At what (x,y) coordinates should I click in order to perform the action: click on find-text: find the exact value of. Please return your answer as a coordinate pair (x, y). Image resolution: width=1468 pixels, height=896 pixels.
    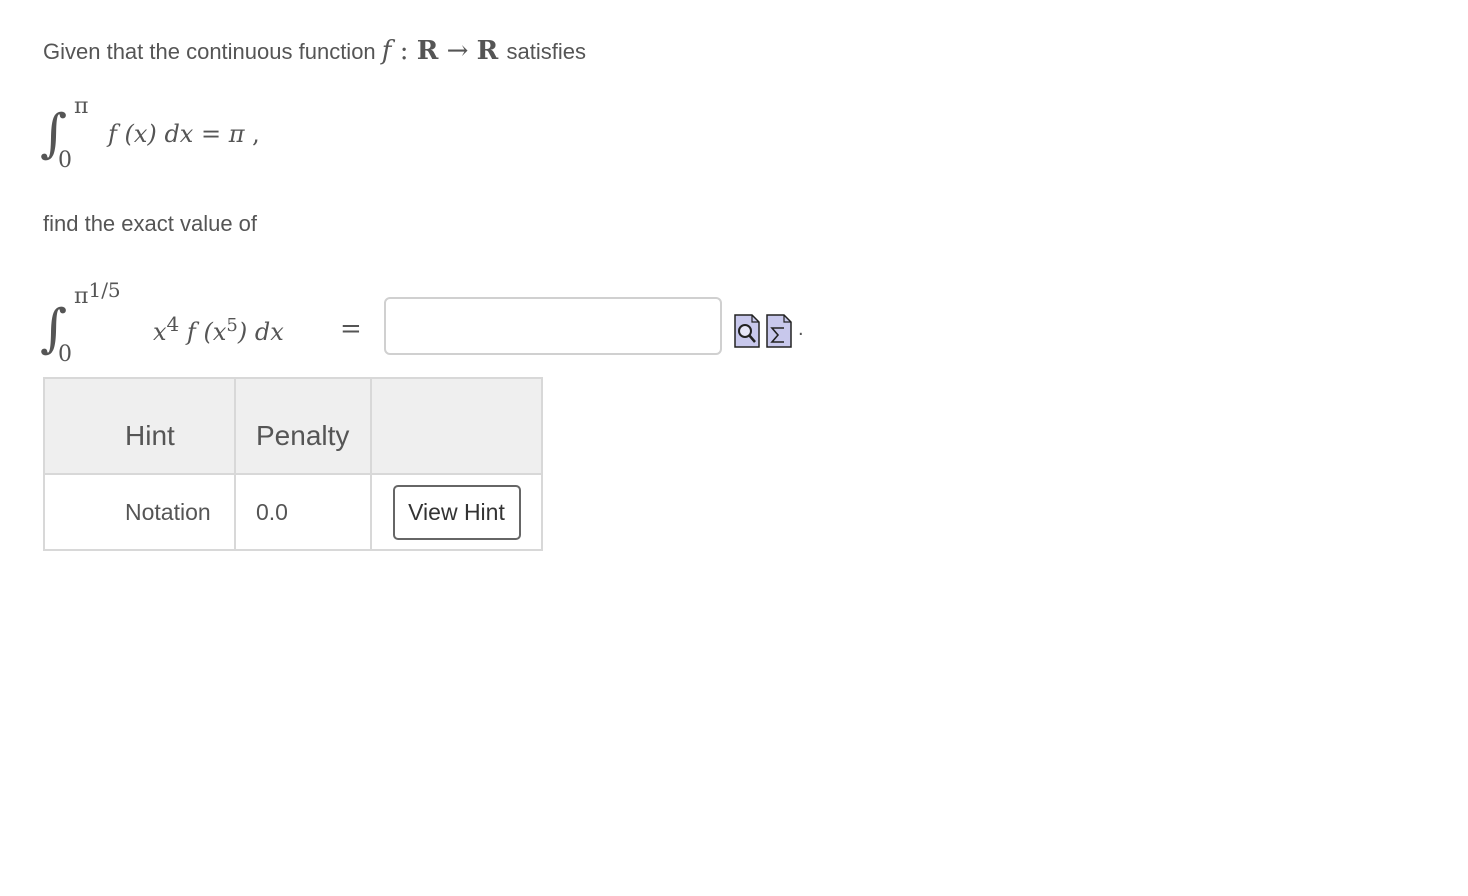
    Looking at the image, I should click on (150, 223).